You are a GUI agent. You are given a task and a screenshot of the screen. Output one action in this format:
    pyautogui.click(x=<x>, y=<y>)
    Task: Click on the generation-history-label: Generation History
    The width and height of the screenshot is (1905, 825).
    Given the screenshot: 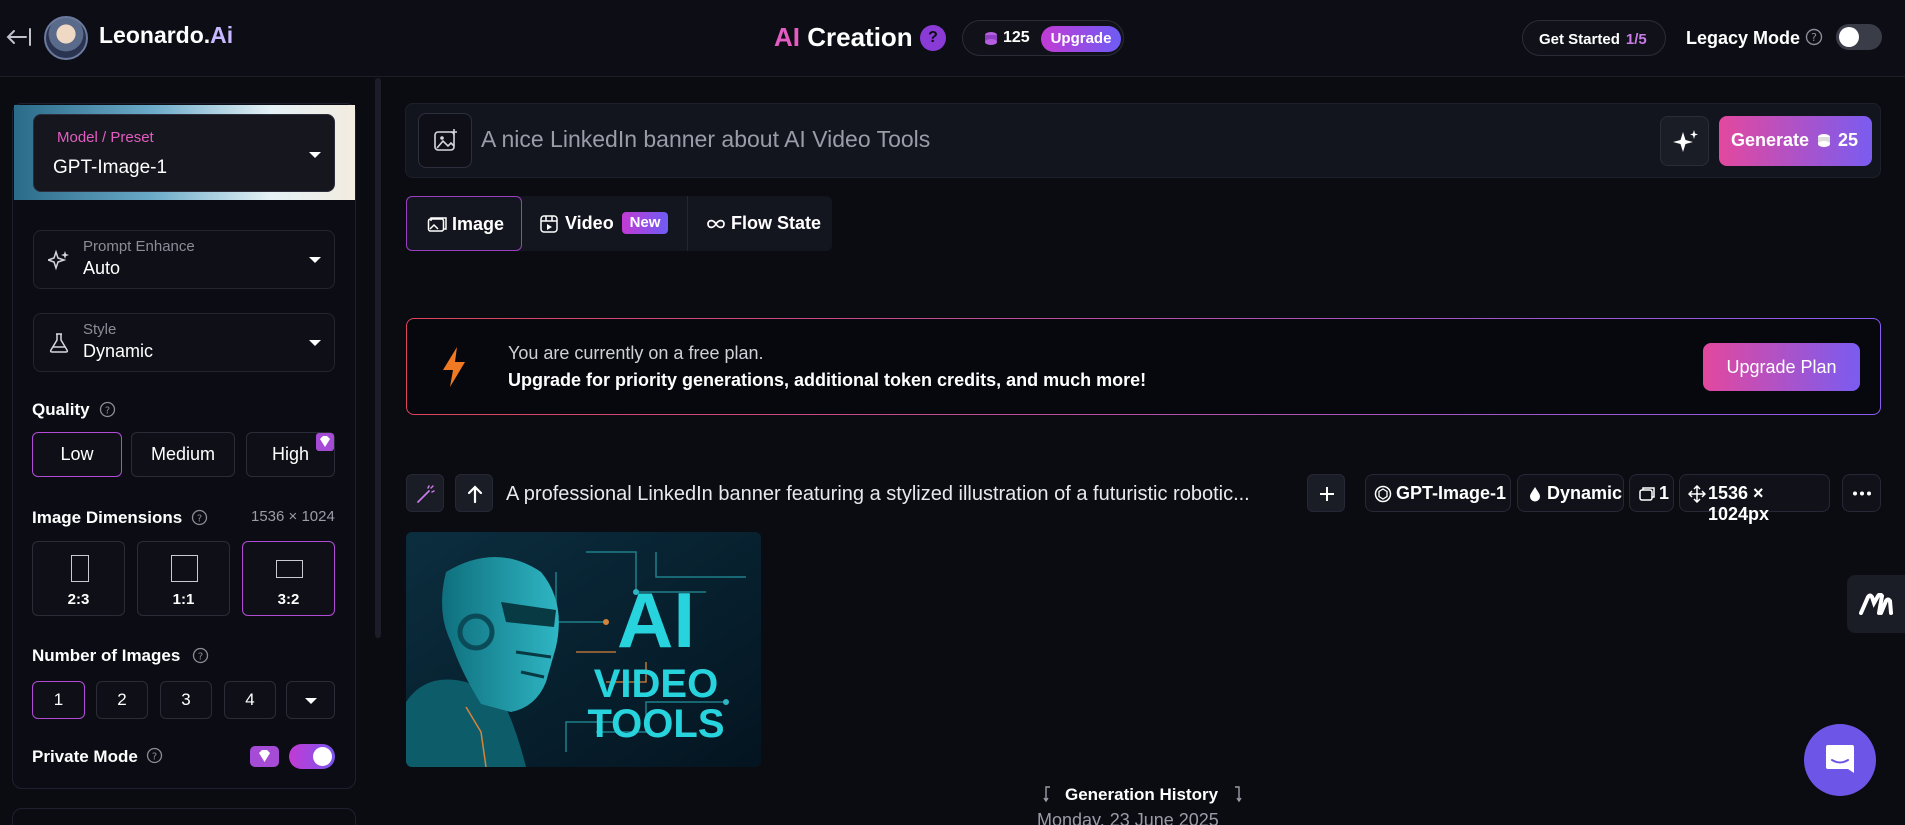 What is the action you would take?
    pyautogui.click(x=1142, y=794)
    